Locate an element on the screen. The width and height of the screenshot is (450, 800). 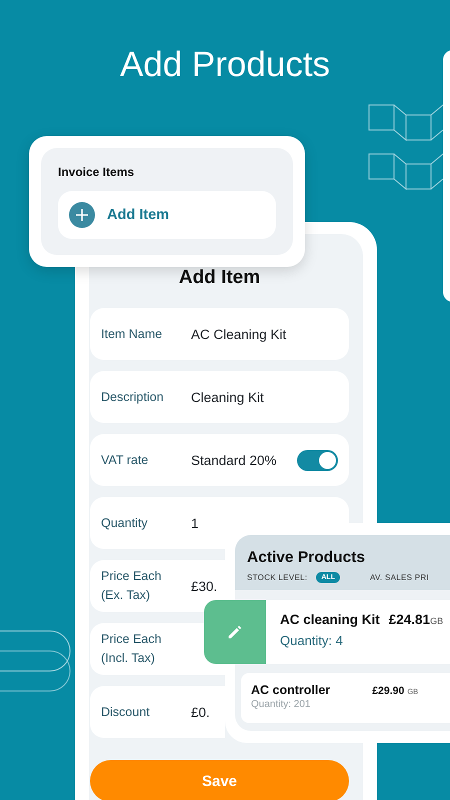
field-label: Price Each (Incl. Tax) is located at coordinates (131, 649).